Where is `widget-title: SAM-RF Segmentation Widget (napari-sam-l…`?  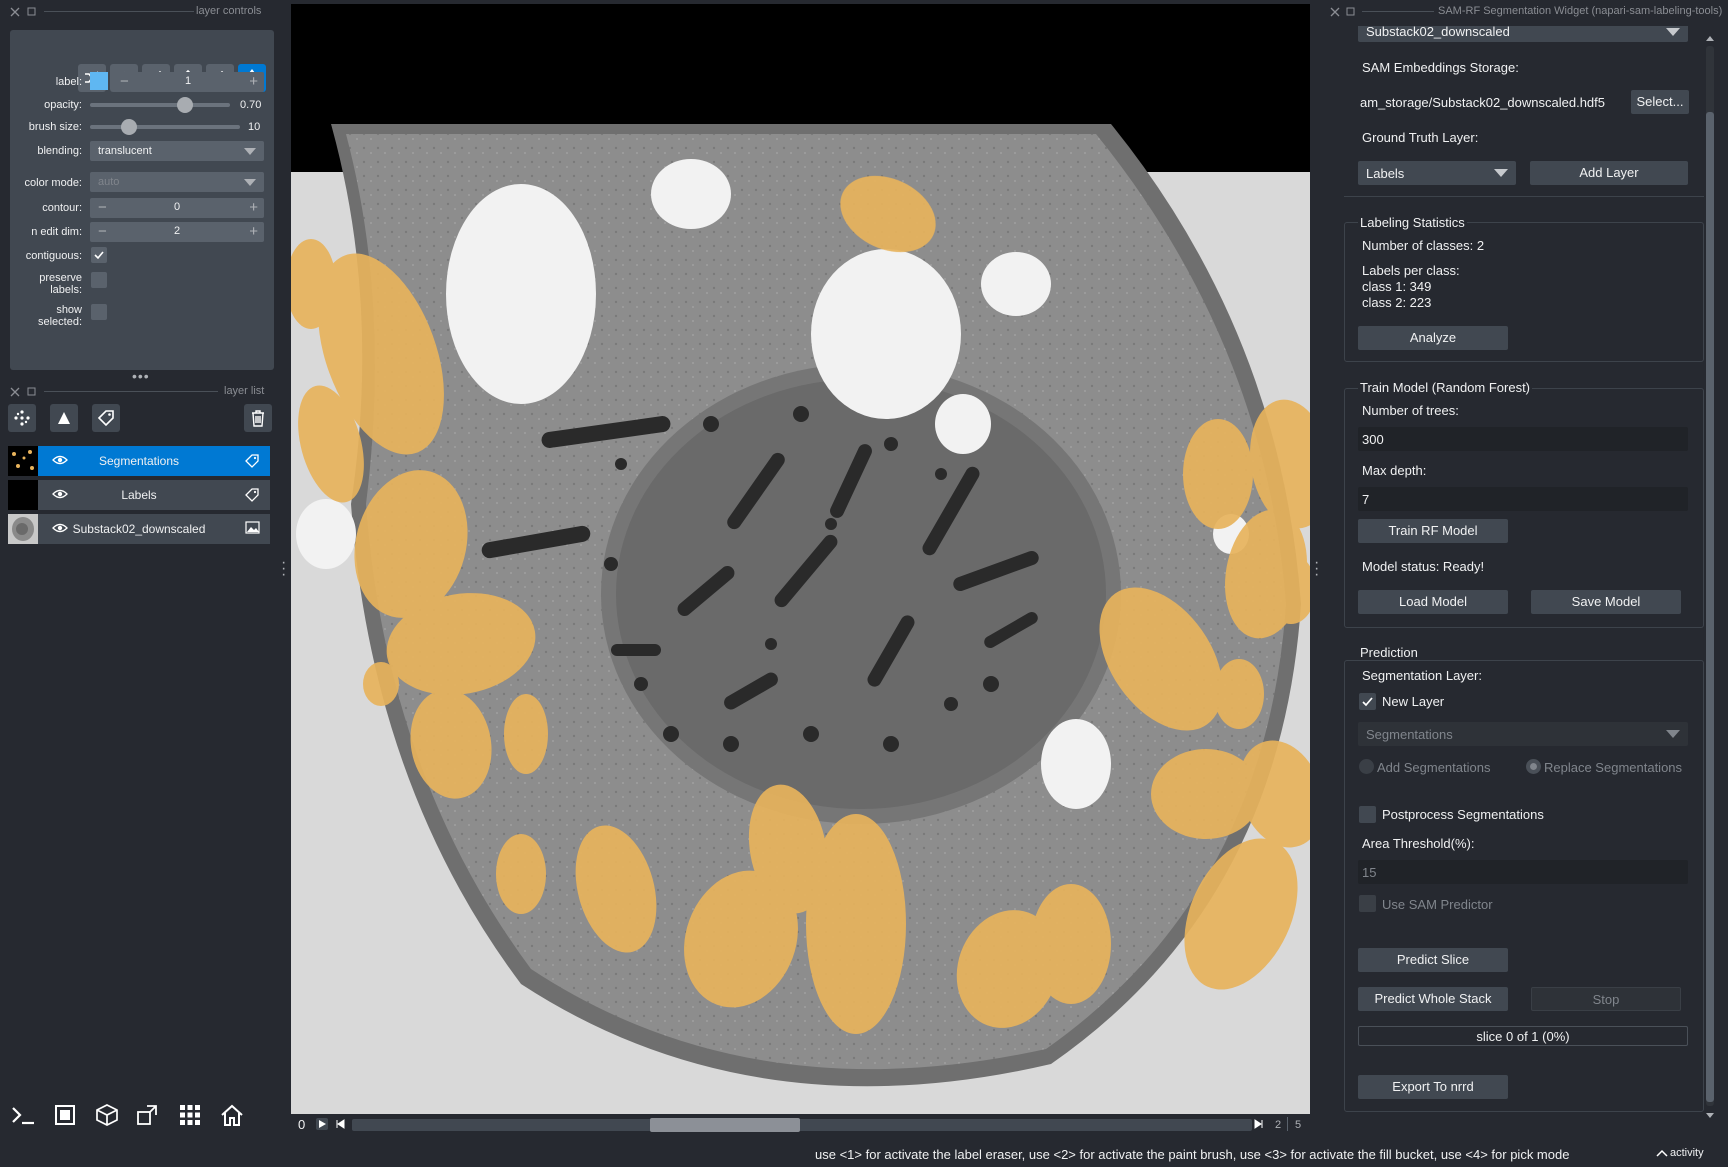
widget-title: SAM-RF Segmentation Widget (napari-sam-l… is located at coordinates (1580, 11).